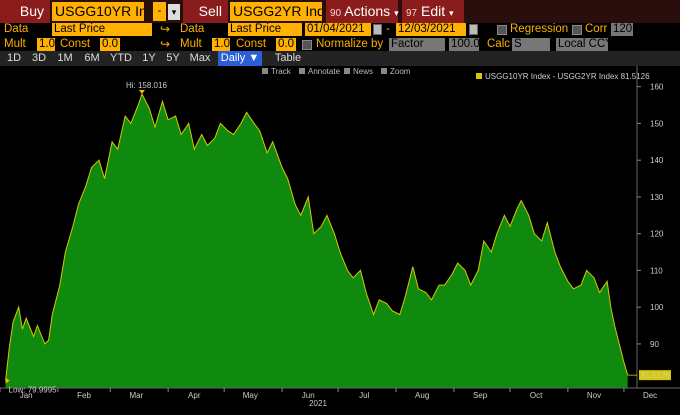 This screenshot has height=415, width=680. What do you see at coordinates (539, 29) in the screenshot?
I see `regression-label: Regression` at bounding box center [539, 29].